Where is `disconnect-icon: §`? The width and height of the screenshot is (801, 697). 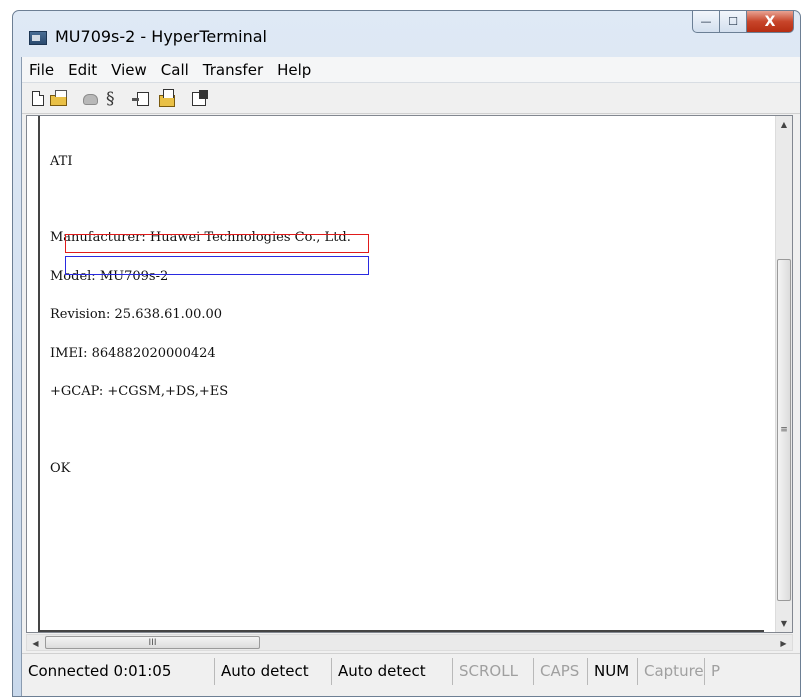 disconnect-icon: § is located at coordinates (110, 99).